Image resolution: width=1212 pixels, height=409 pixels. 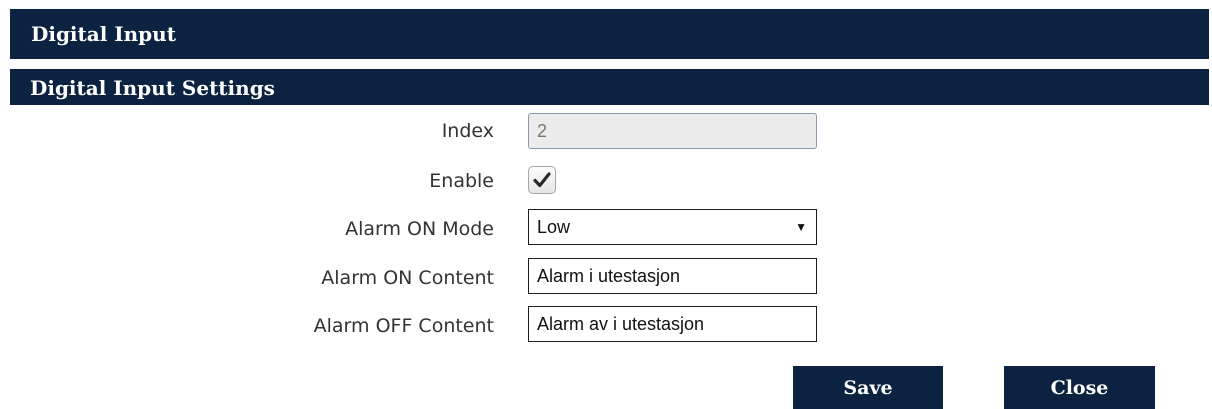 I want to click on alarm-on-mode-select: Low ▼, so click(x=672, y=227).